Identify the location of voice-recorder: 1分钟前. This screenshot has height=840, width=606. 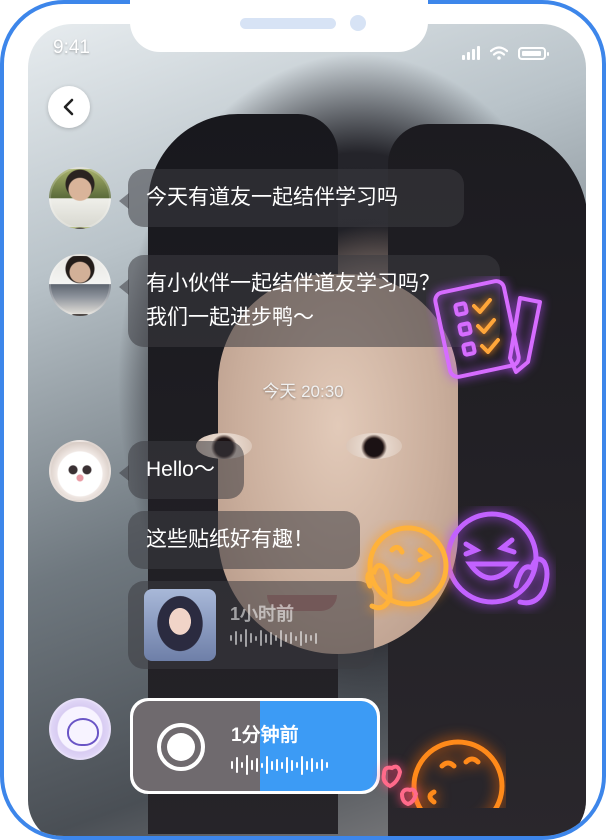
(255, 746).